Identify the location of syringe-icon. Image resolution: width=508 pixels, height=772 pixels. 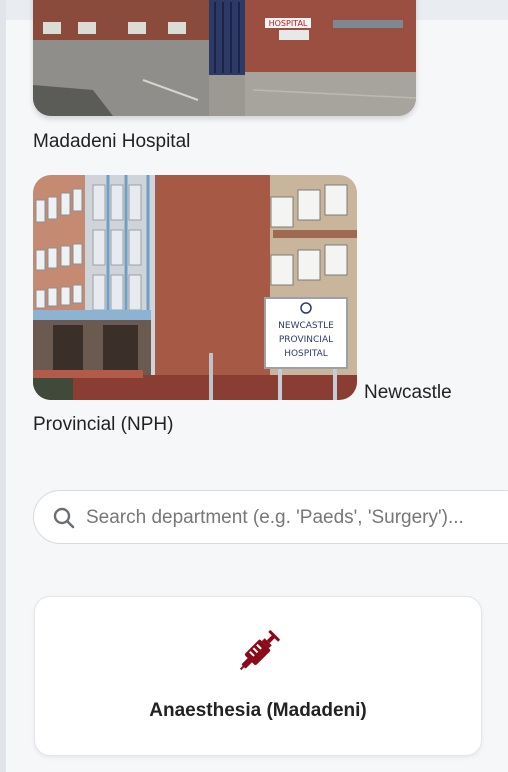
(259, 651).